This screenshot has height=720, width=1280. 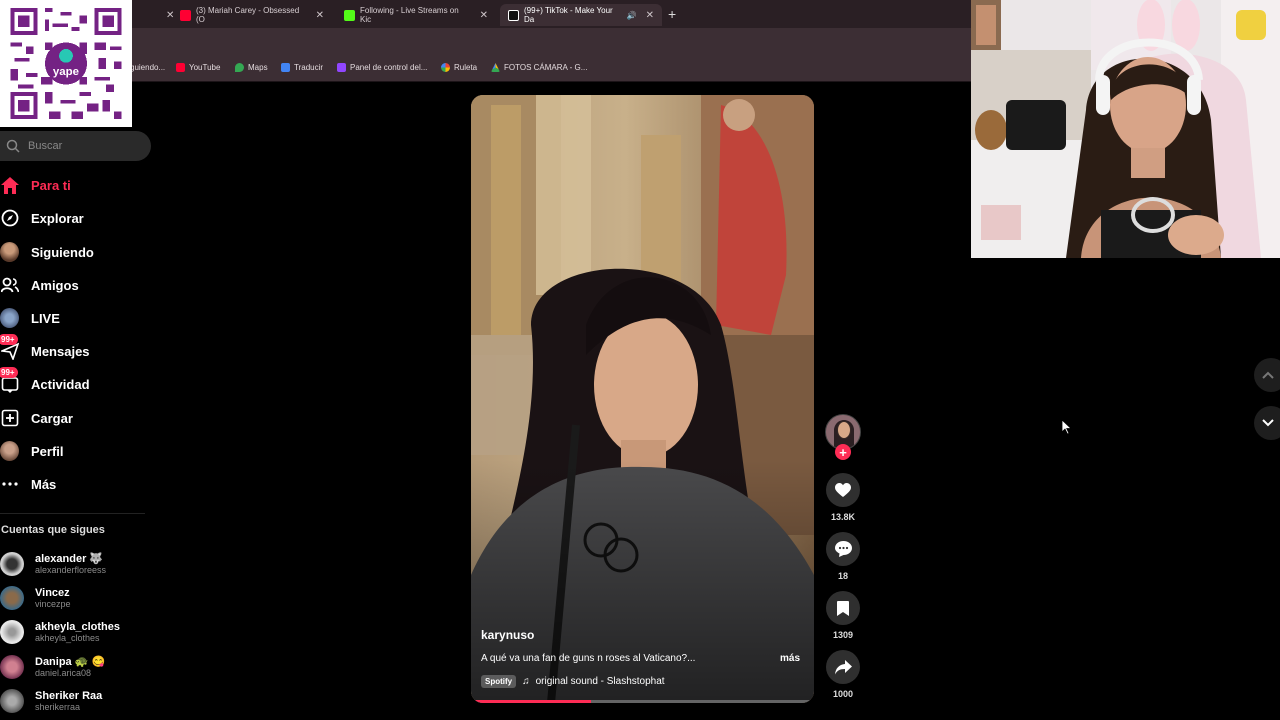 What do you see at coordinates (672, 14) in the screenshot?
I see `new-tab-button: +` at bounding box center [672, 14].